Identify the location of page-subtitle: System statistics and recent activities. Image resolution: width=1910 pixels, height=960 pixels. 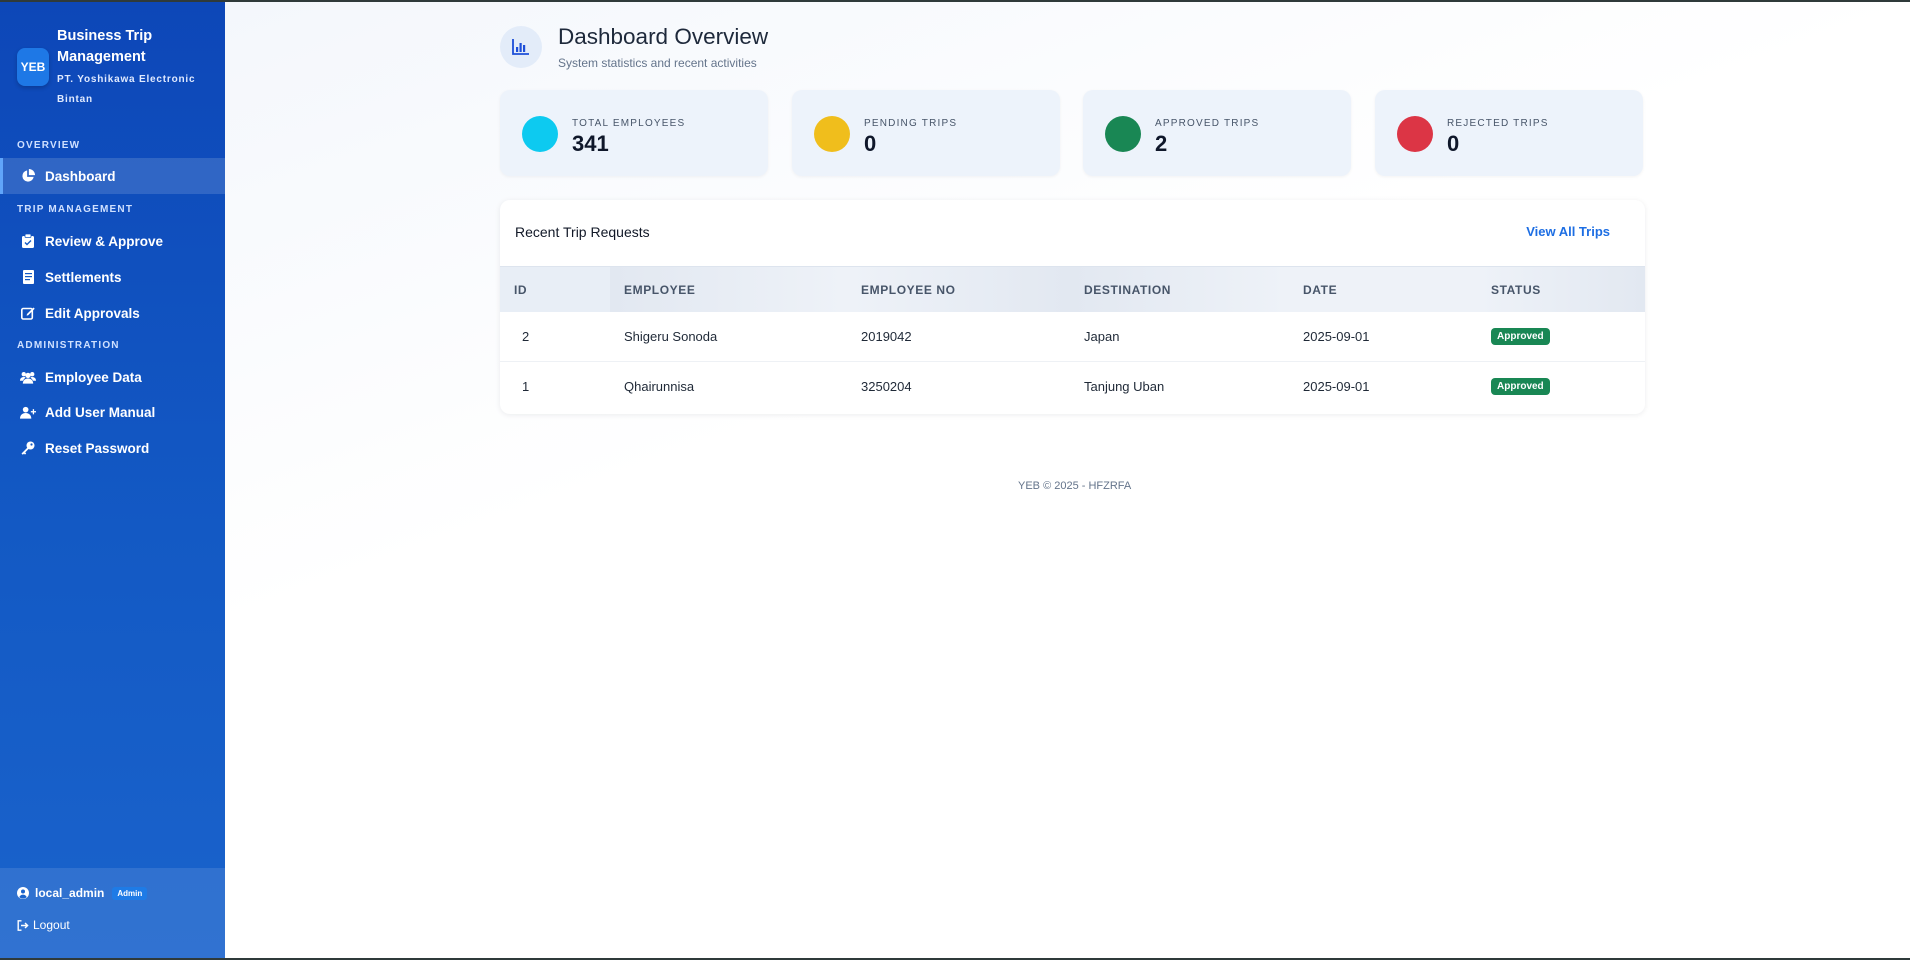
(657, 63).